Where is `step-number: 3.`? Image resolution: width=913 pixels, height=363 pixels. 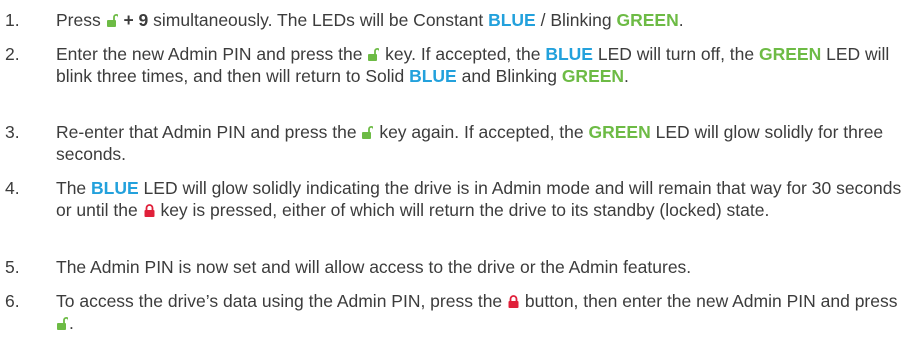 step-number: 3. is located at coordinates (12, 132).